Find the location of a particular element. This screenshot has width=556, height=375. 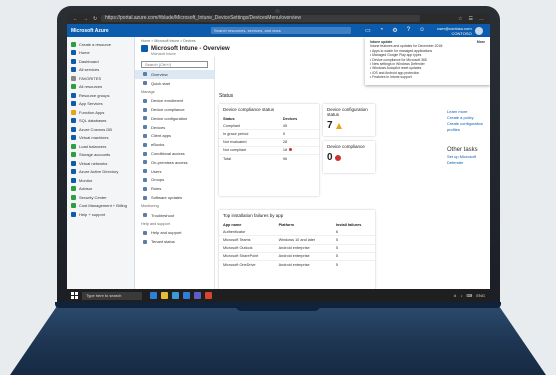

table-row: In grace period 5 is located at coordinates (269, 134).